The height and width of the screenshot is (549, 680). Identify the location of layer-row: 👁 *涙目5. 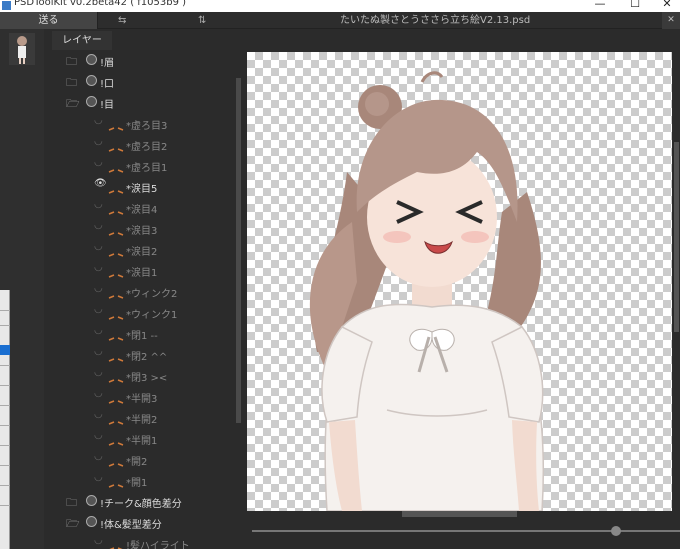
(139, 186).